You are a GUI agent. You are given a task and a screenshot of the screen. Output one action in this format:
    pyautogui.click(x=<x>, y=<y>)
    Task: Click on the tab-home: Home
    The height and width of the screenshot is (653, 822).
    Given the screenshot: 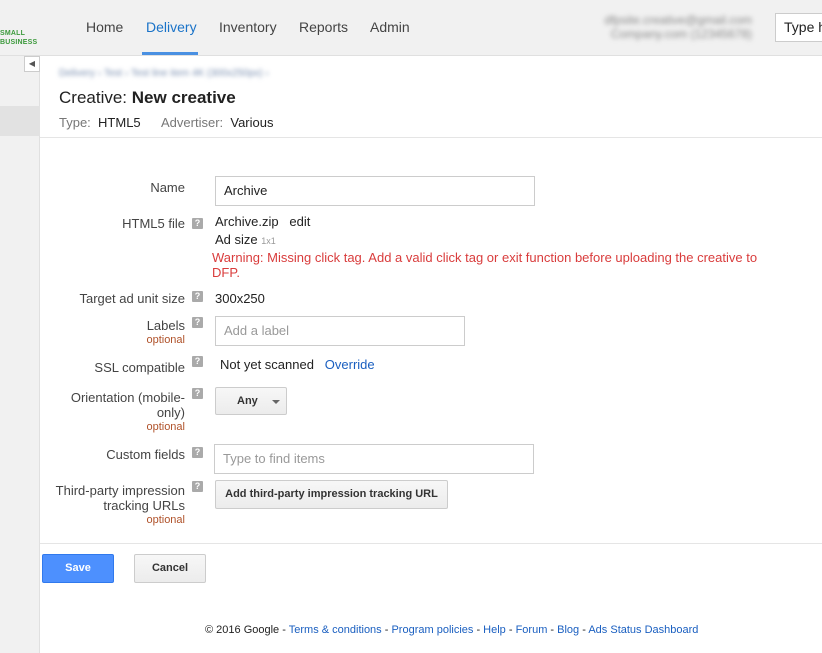 What is the action you would take?
    pyautogui.click(x=104, y=27)
    